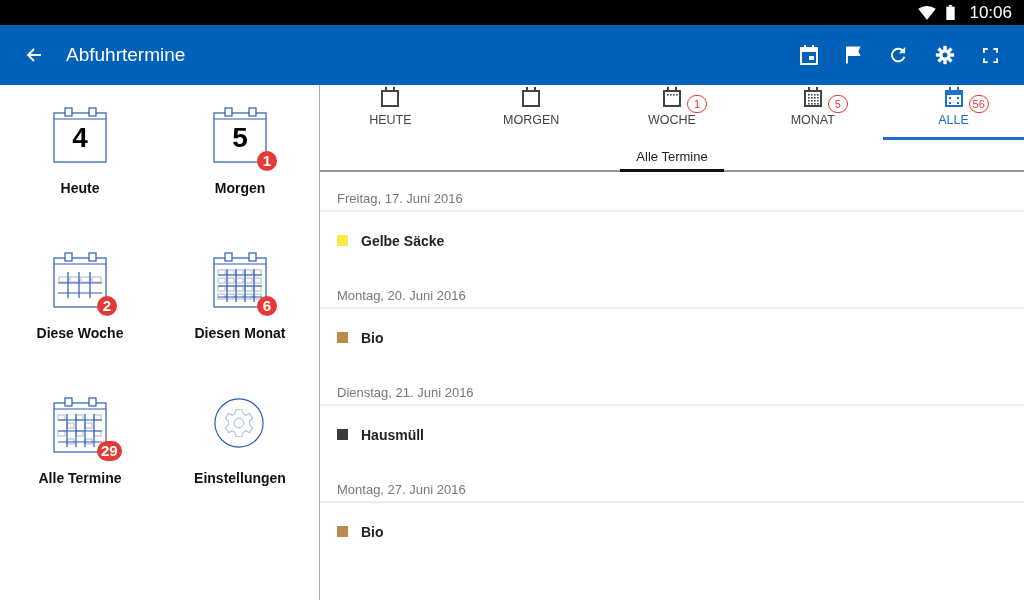 This screenshot has height=600, width=1024. What do you see at coordinates (990, 55) in the screenshot?
I see `fullscreen-icon` at bounding box center [990, 55].